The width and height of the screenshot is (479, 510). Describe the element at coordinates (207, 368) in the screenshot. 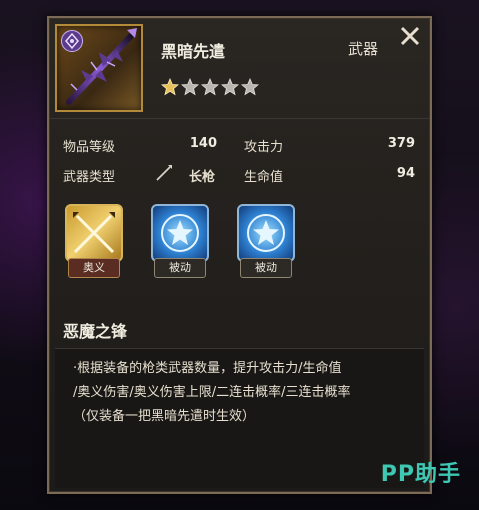

I see `skill-desc-line: ·根据装备的枪类武器数量，提升攻击力/生命值` at that location.